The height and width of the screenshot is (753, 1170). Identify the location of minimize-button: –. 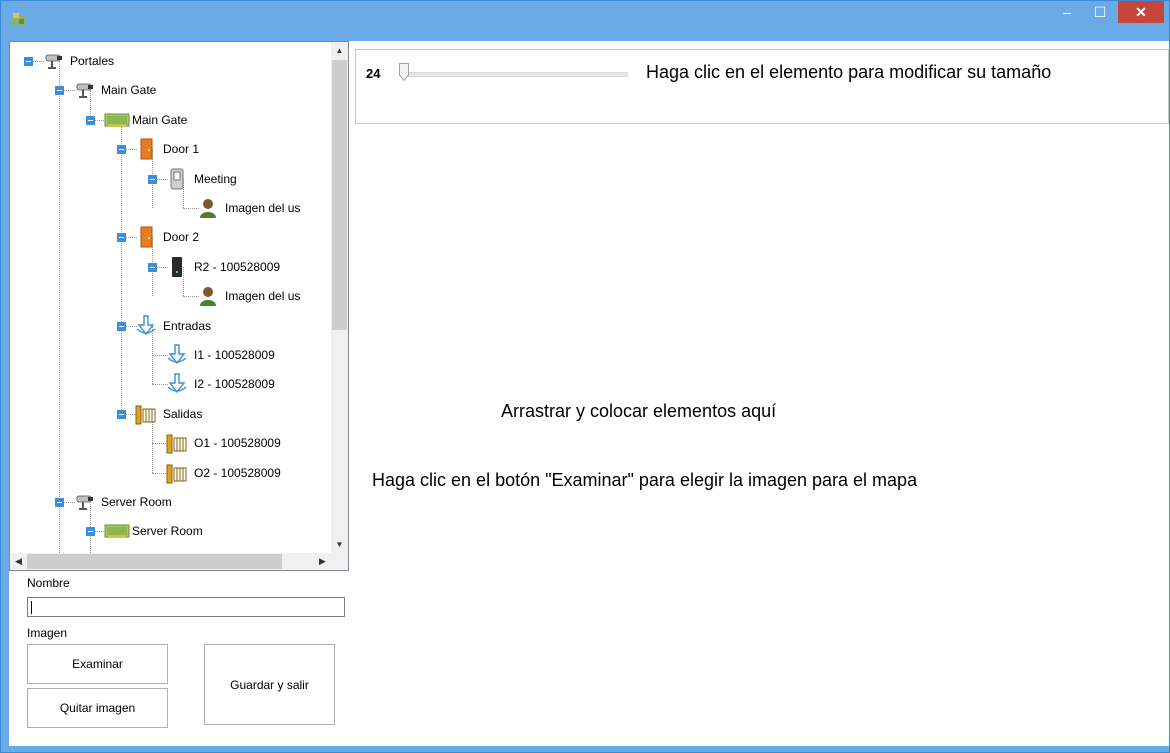
(1067, 12).